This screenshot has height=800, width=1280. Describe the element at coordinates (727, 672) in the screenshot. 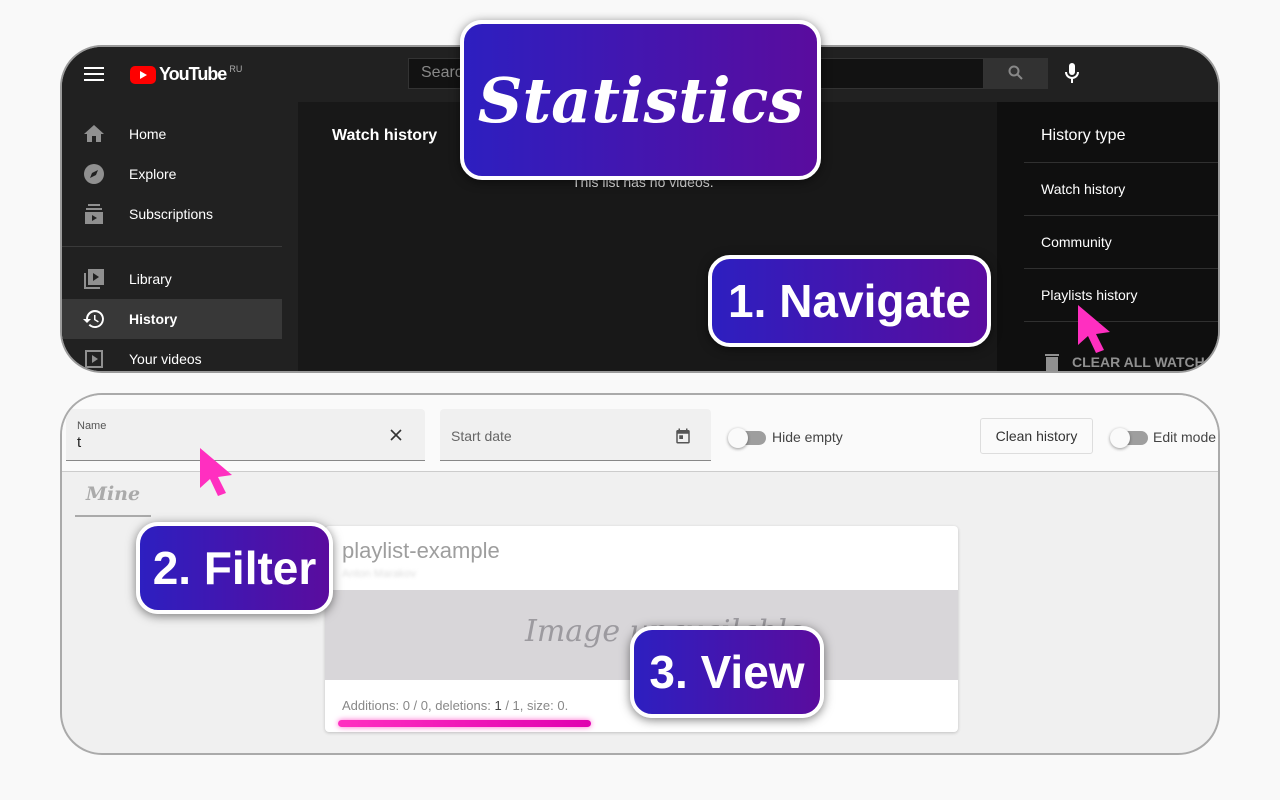

I see `view-badge: 3. View` at that location.